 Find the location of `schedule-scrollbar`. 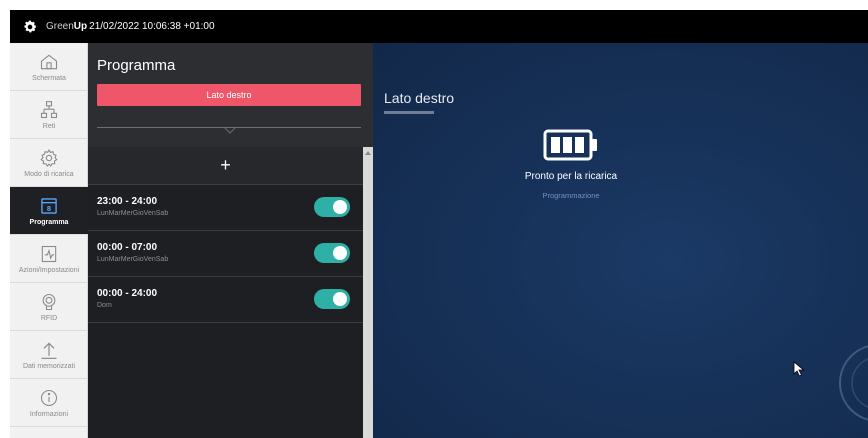

schedule-scrollbar is located at coordinates (368, 292).